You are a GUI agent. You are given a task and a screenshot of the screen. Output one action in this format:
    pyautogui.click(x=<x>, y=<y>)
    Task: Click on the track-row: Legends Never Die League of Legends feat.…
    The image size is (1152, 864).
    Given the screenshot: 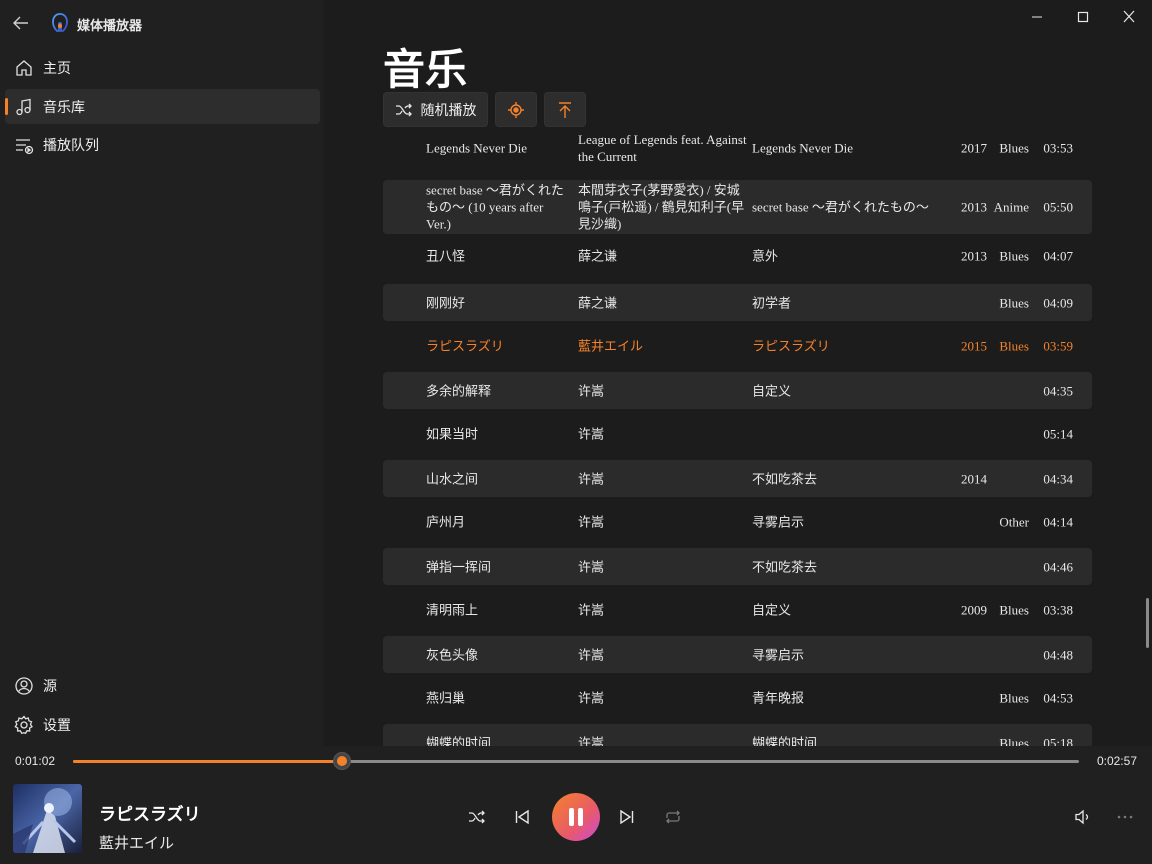 What is the action you would take?
    pyautogui.click(x=737, y=154)
    